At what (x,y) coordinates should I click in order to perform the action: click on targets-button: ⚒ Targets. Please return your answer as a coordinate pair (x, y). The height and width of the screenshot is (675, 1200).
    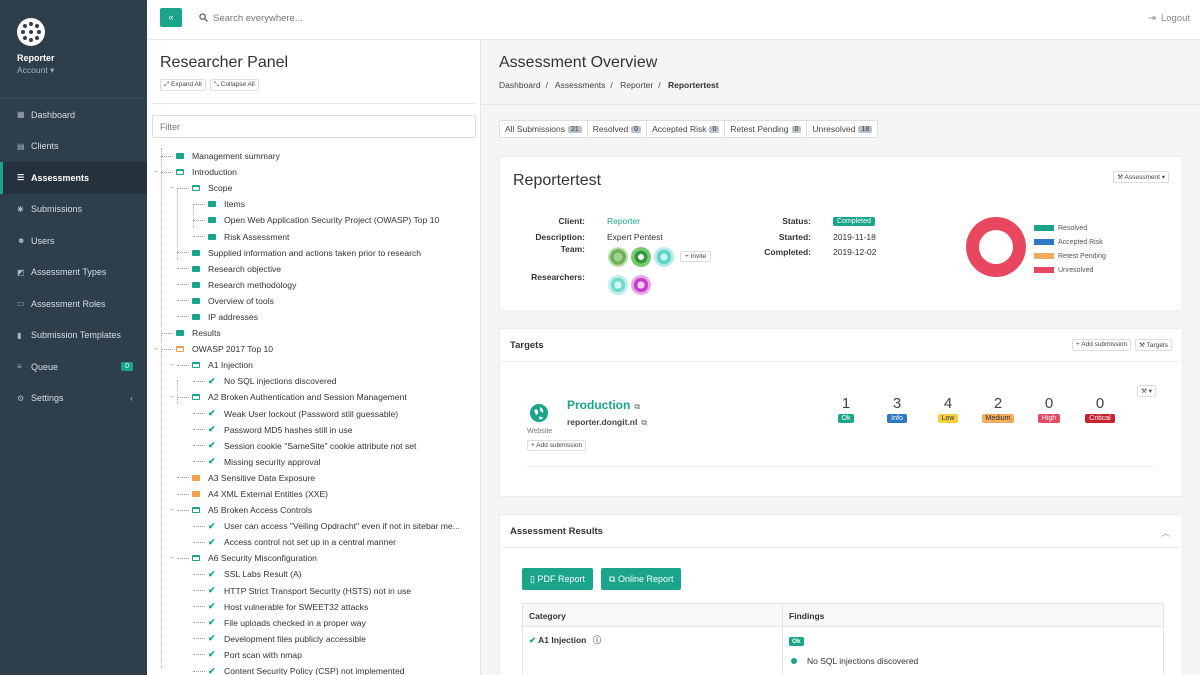
    Looking at the image, I should click on (1153, 345).